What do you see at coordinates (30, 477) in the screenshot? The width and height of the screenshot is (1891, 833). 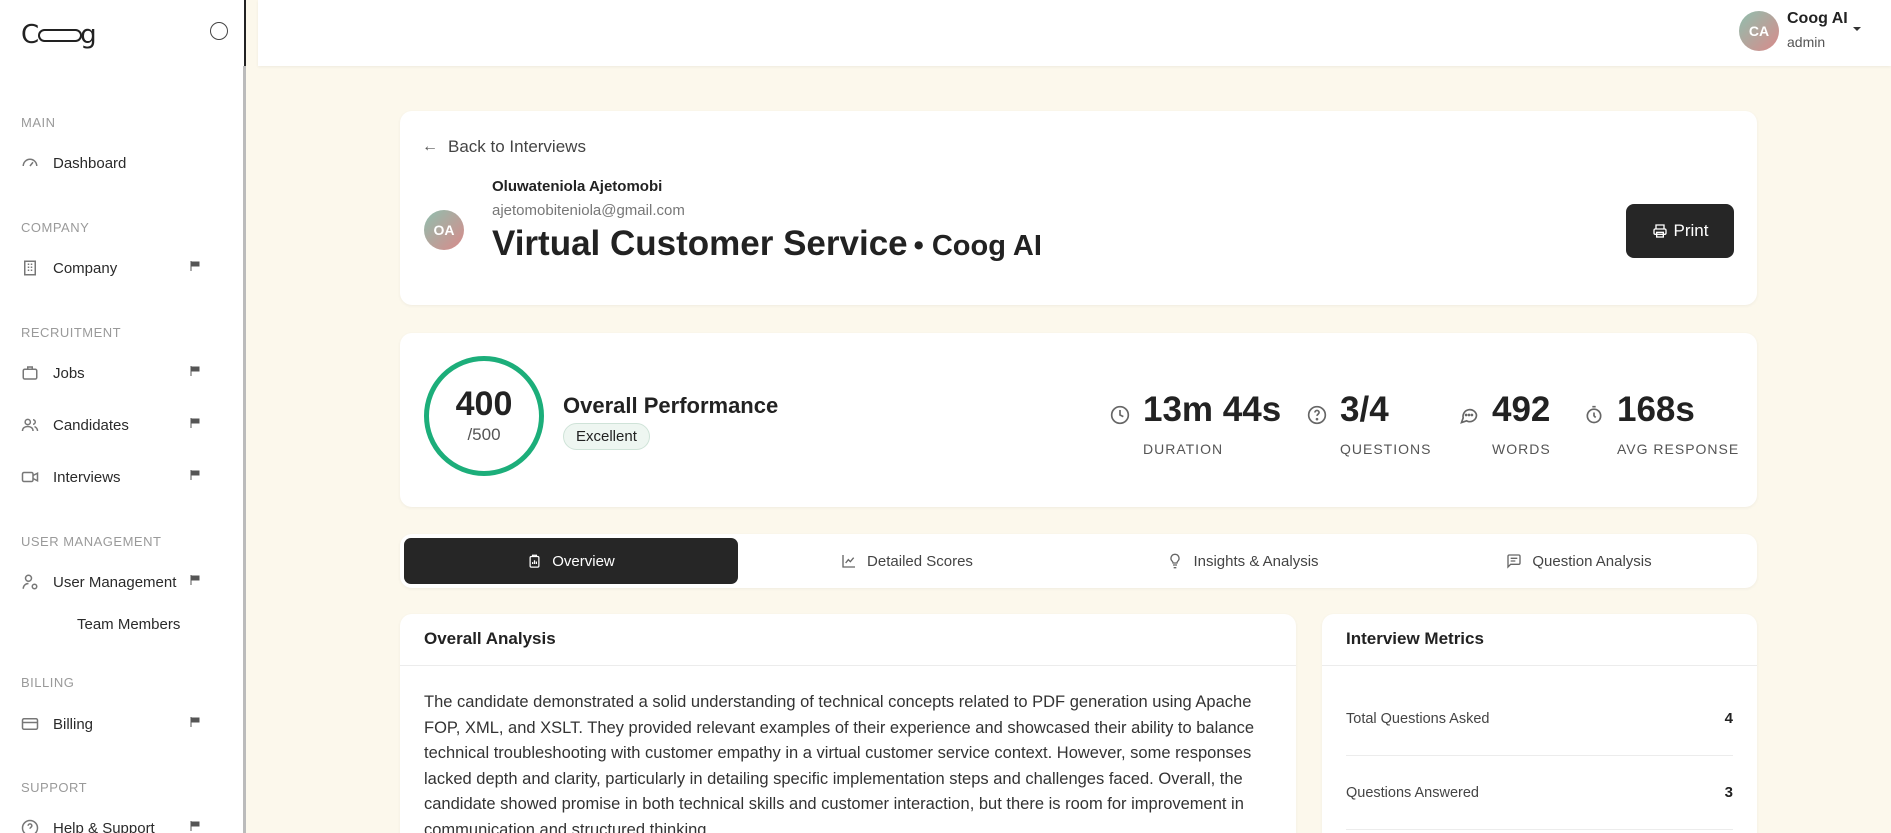 I see `video-icon` at bounding box center [30, 477].